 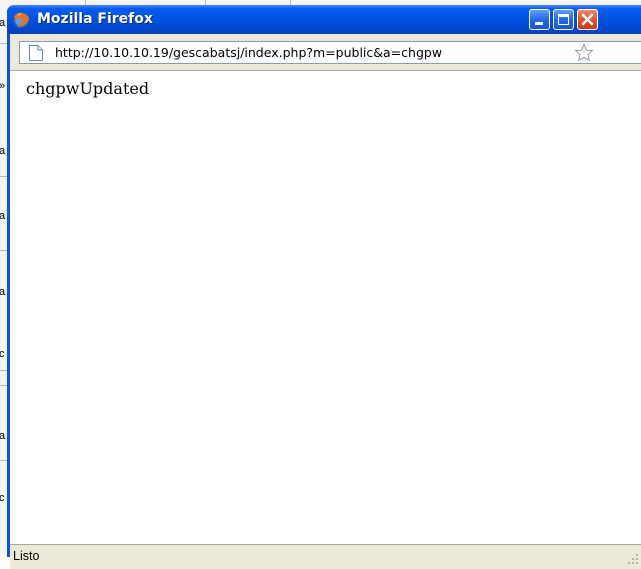 What do you see at coordinates (88, 88) in the screenshot?
I see `page-body-text: chgpwUpdated` at bounding box center [88, 88].